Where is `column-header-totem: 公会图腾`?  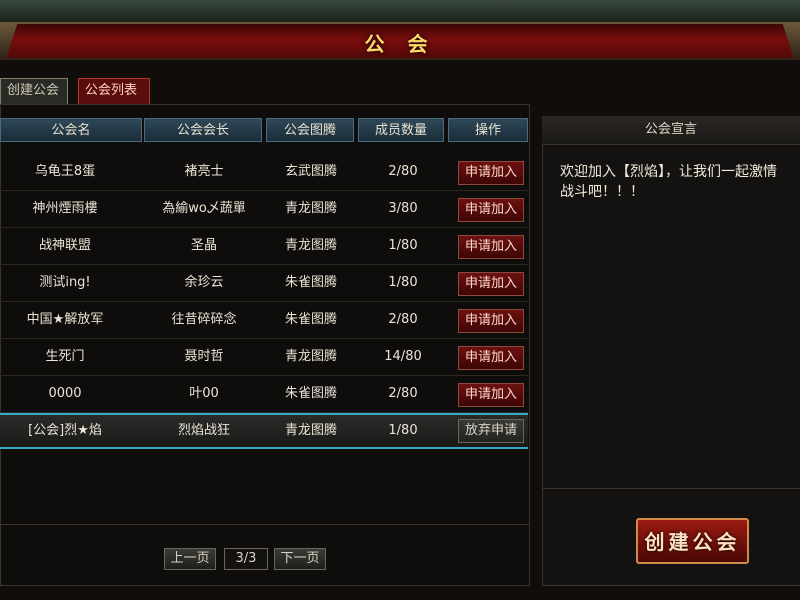 column-header-totem: 公会图腾 is located at coordinates (310, 130).